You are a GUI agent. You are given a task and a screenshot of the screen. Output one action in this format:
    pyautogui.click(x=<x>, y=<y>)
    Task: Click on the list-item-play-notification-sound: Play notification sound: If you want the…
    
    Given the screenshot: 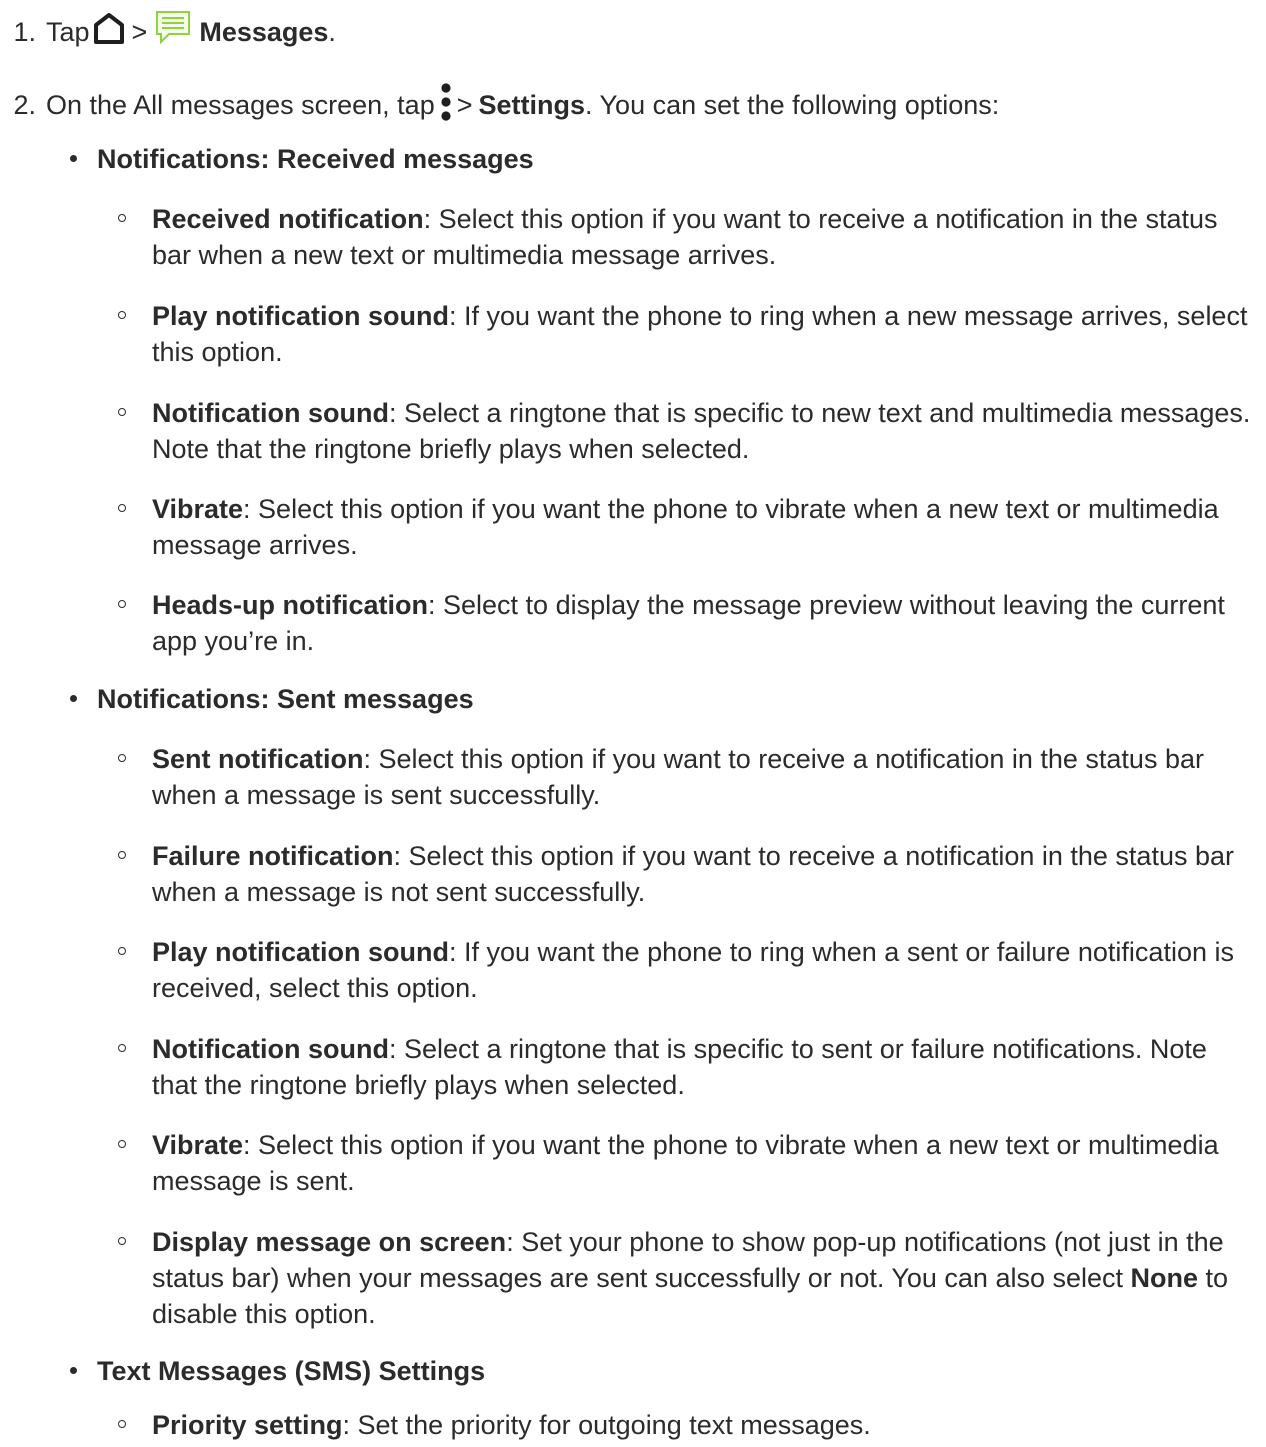 What is the action you would take?
    pyautogui.click(x=688, y=334)
    